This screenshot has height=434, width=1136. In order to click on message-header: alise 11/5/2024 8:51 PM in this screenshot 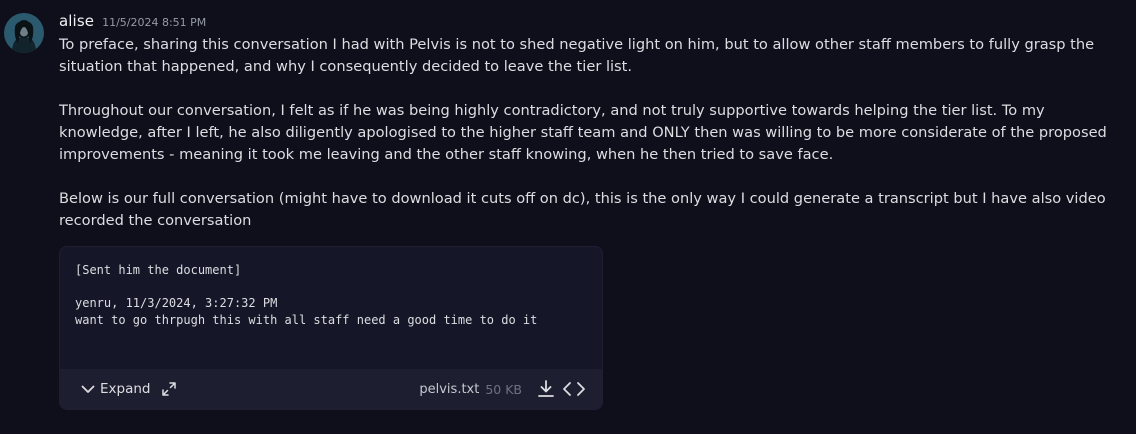, I will do `click(132, 23)`.